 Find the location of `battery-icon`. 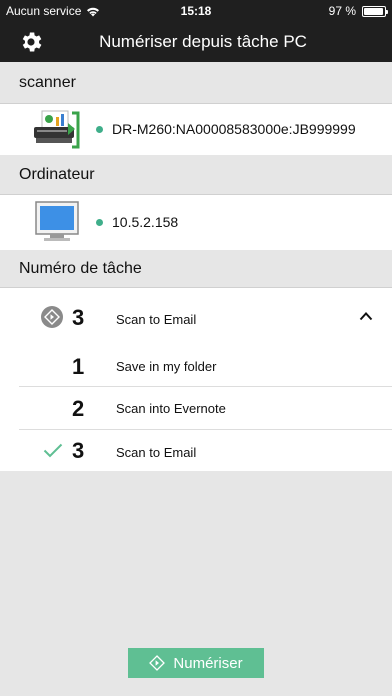

battery-icon is located at coordinates (375, 11).